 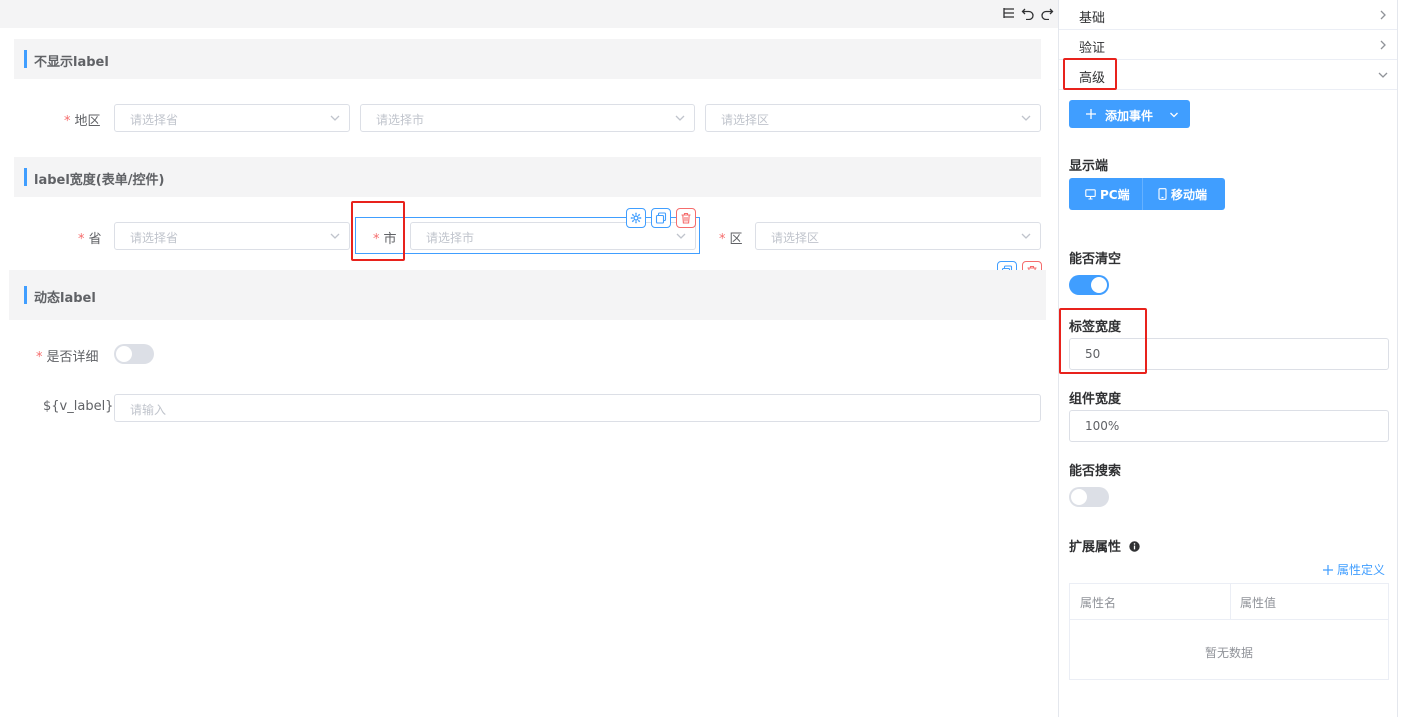 I want to click on display-mobile-button: 移动端, so click(x=1184, y=194).